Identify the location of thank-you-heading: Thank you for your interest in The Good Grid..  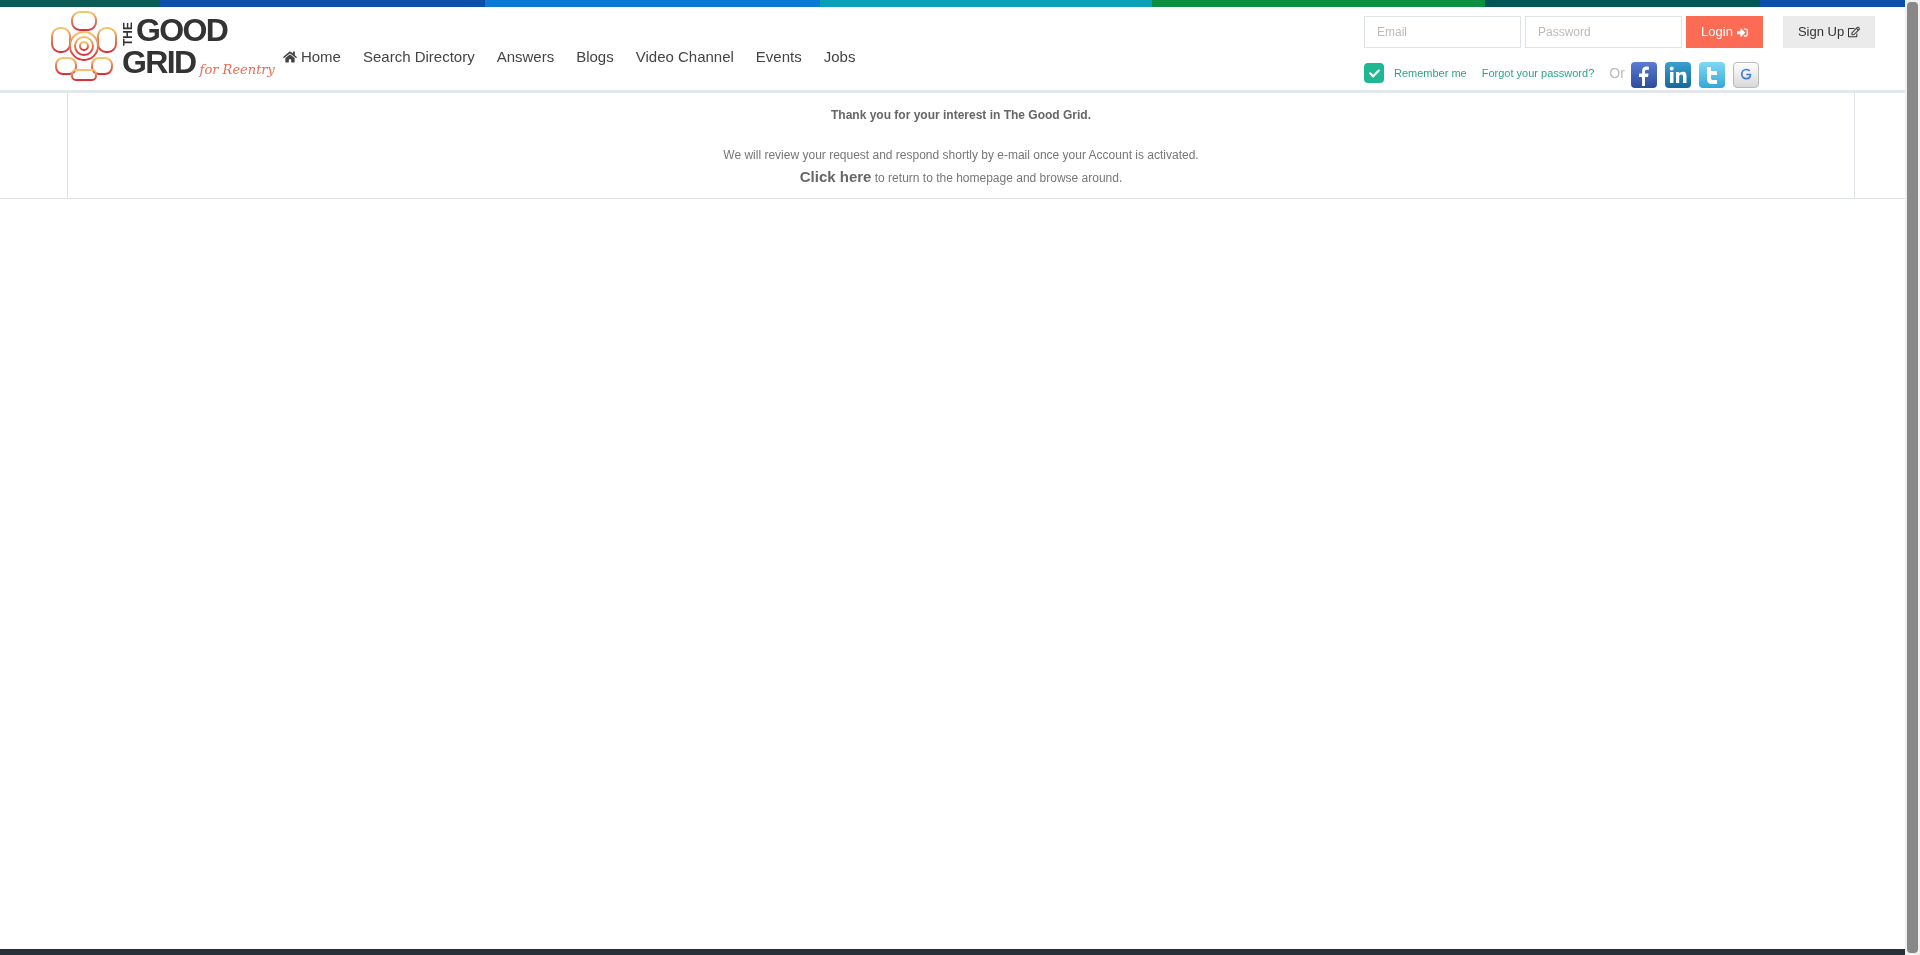
(961, 115).